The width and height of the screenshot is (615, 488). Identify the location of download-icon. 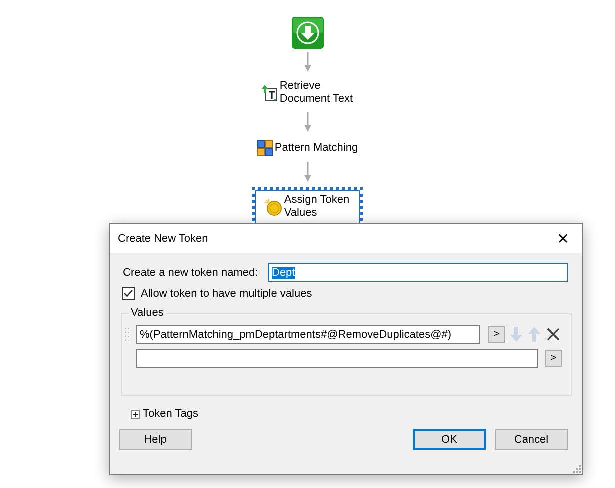
(308, 33).